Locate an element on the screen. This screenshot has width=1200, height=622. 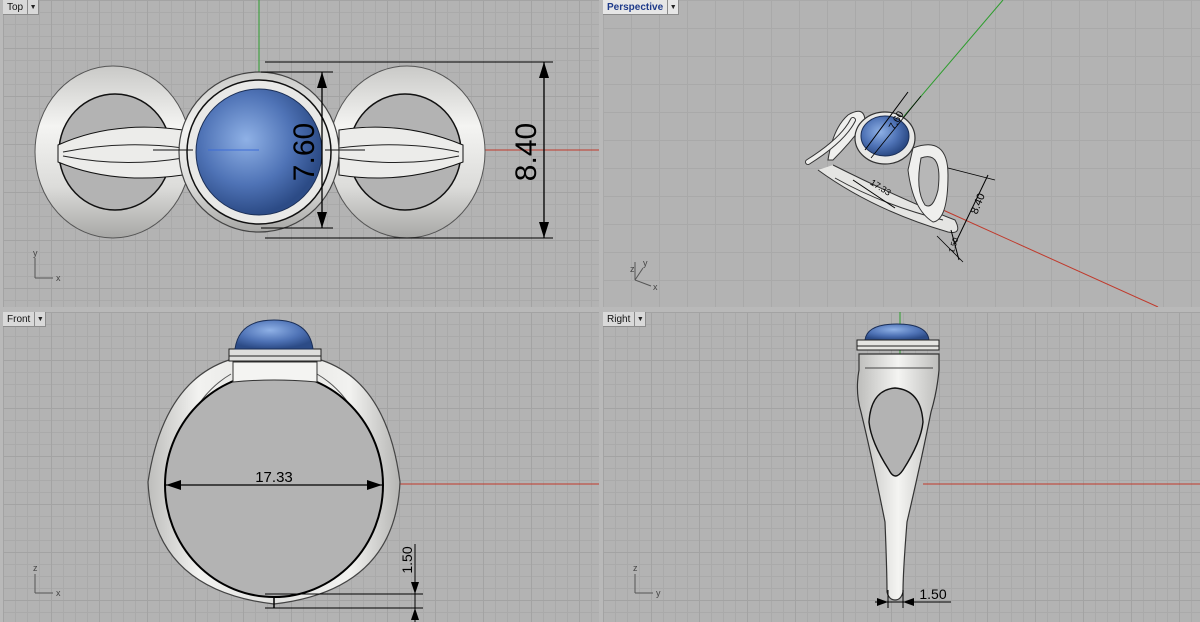
dimension-label: 7.60 is located at coordinates (304, 152).